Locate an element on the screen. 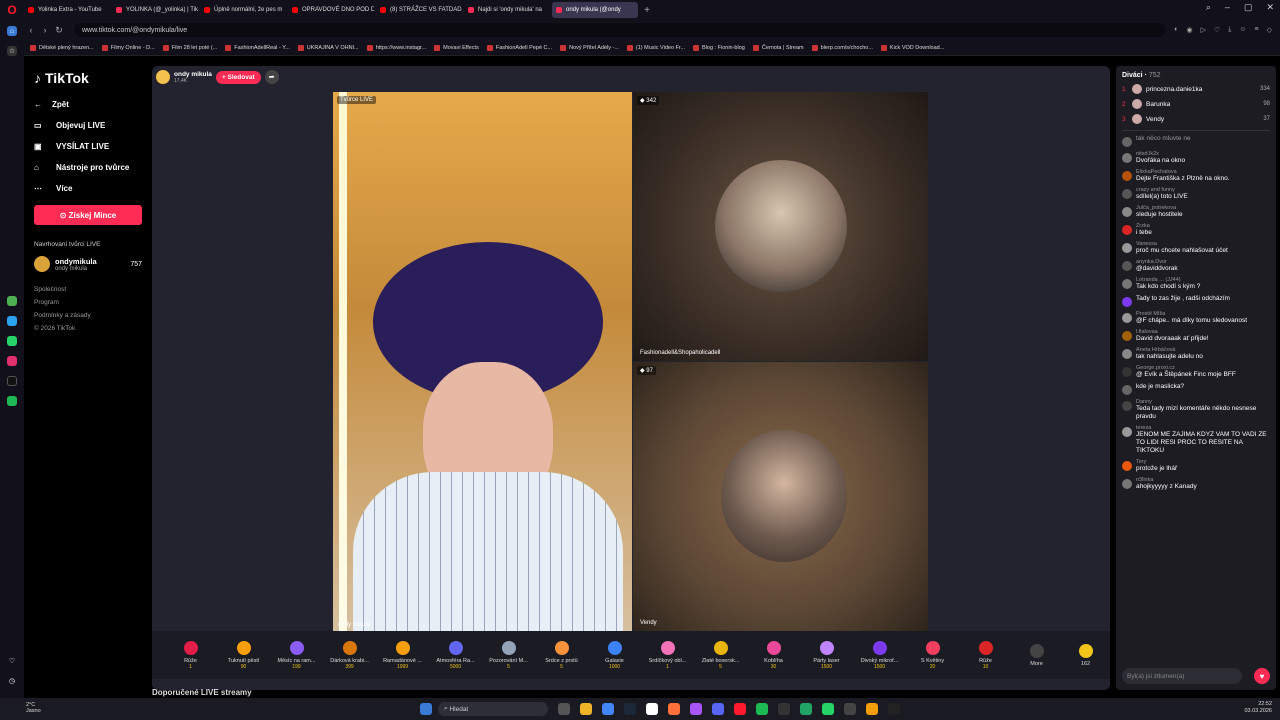  footer-link: Podmínky a zásady is located at coordinates (88, 315).